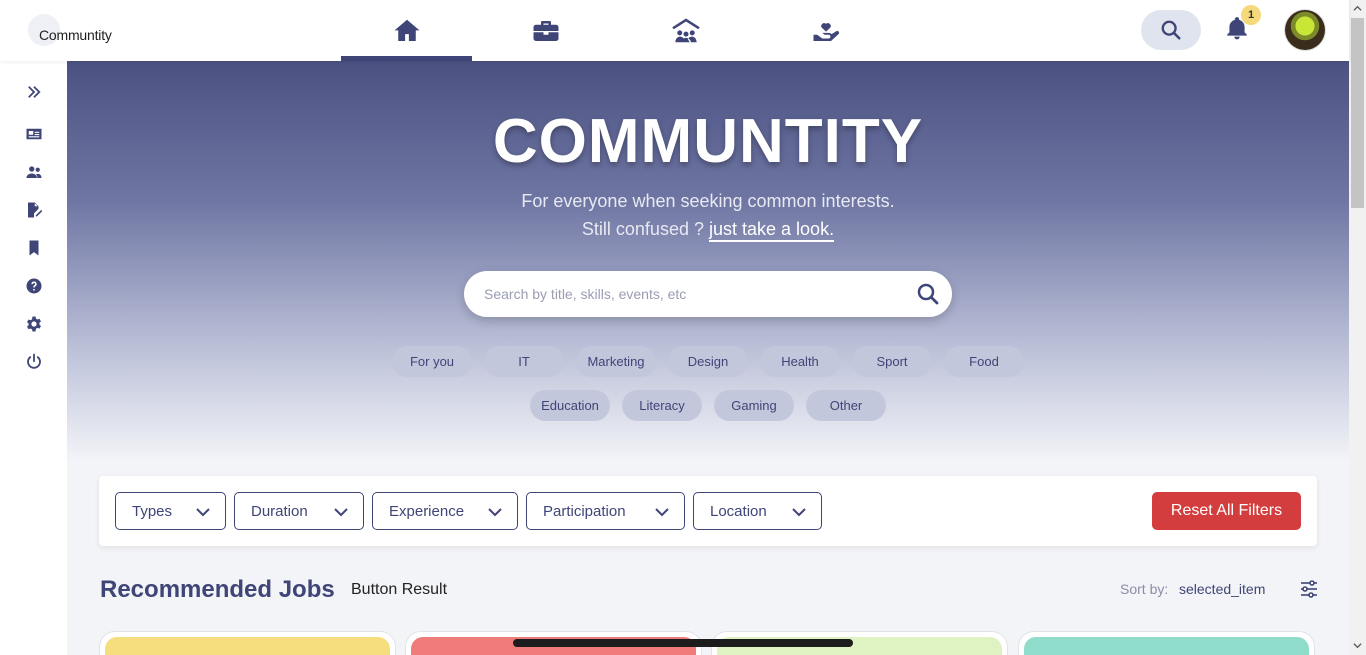 This screenshot has width=1366, height=655. I want to click on nav-home, so click(406, 30).